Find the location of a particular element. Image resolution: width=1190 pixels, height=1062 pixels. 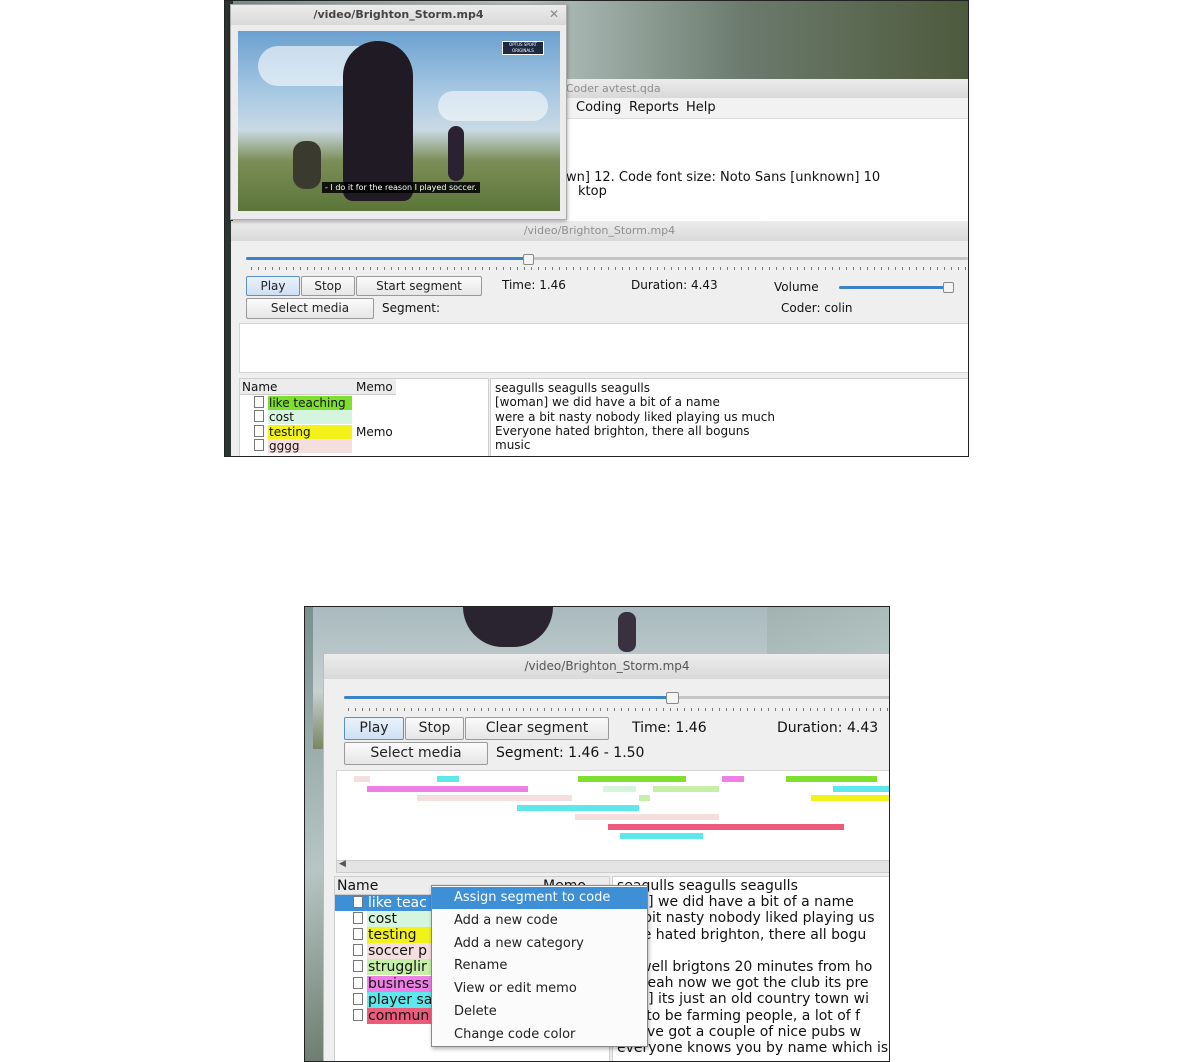

player-titlebar: /video/Brighton_Storm.mp4 is located at coordinates (398, 15).